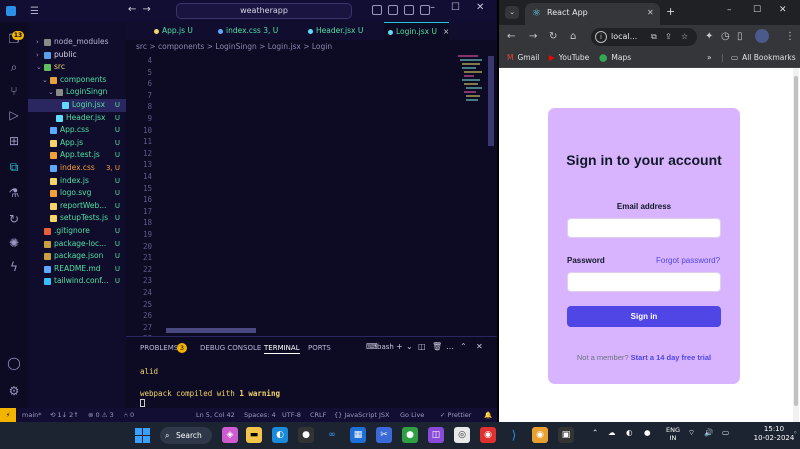 This screenshot has width=800, height=449. What do you see at coordinates (644, 316) in the screenshot?
I see `sign-in-button: Sign in` at bounding box center [644, 316].